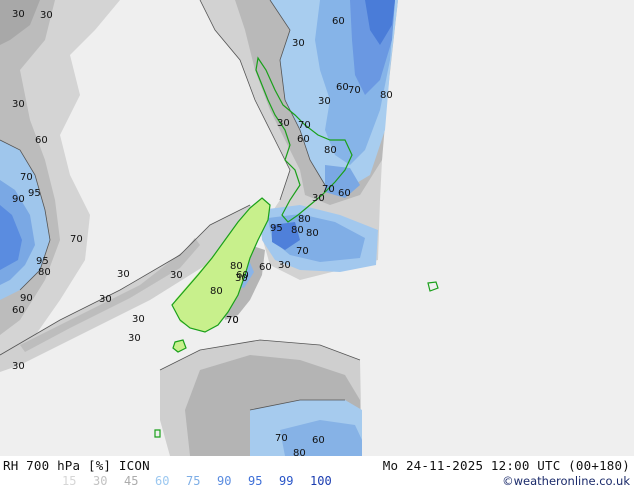 The image size is (634, 490). What do you see at coordinates (69, 481) in the screenshot?
I see `legend-level-15: 15` at bounding box center [69, 481].